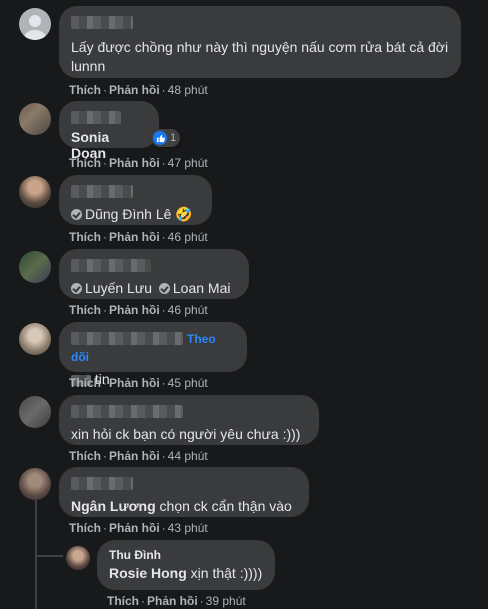  What do you see at coordinates (188, 90) in the screenshot?
I see `timestamp: 48 phút` at bounding box center [188, 90].